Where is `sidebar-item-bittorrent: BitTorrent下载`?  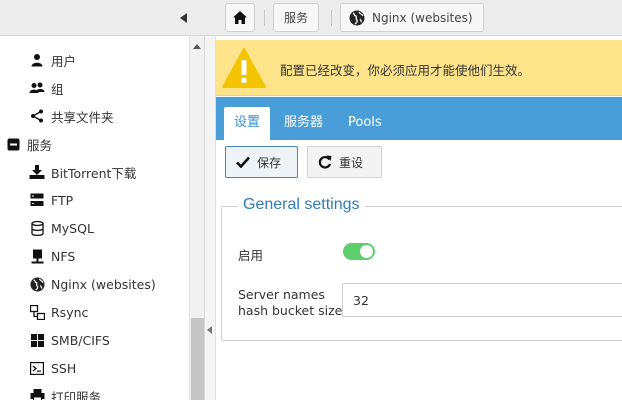 sidebar-item-bittorrent: BitTorrent下载 is located at coordinates (82, 172).